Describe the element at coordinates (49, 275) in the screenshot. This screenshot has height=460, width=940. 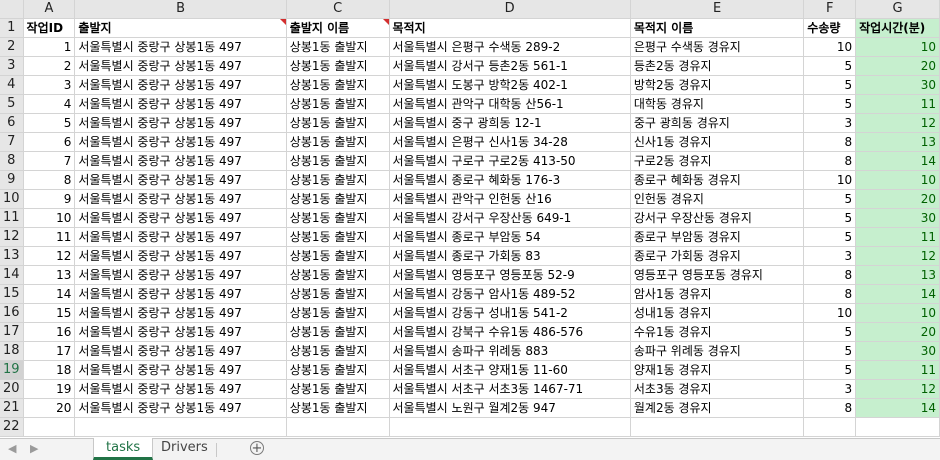
I see `cell-id: 13` at that location.